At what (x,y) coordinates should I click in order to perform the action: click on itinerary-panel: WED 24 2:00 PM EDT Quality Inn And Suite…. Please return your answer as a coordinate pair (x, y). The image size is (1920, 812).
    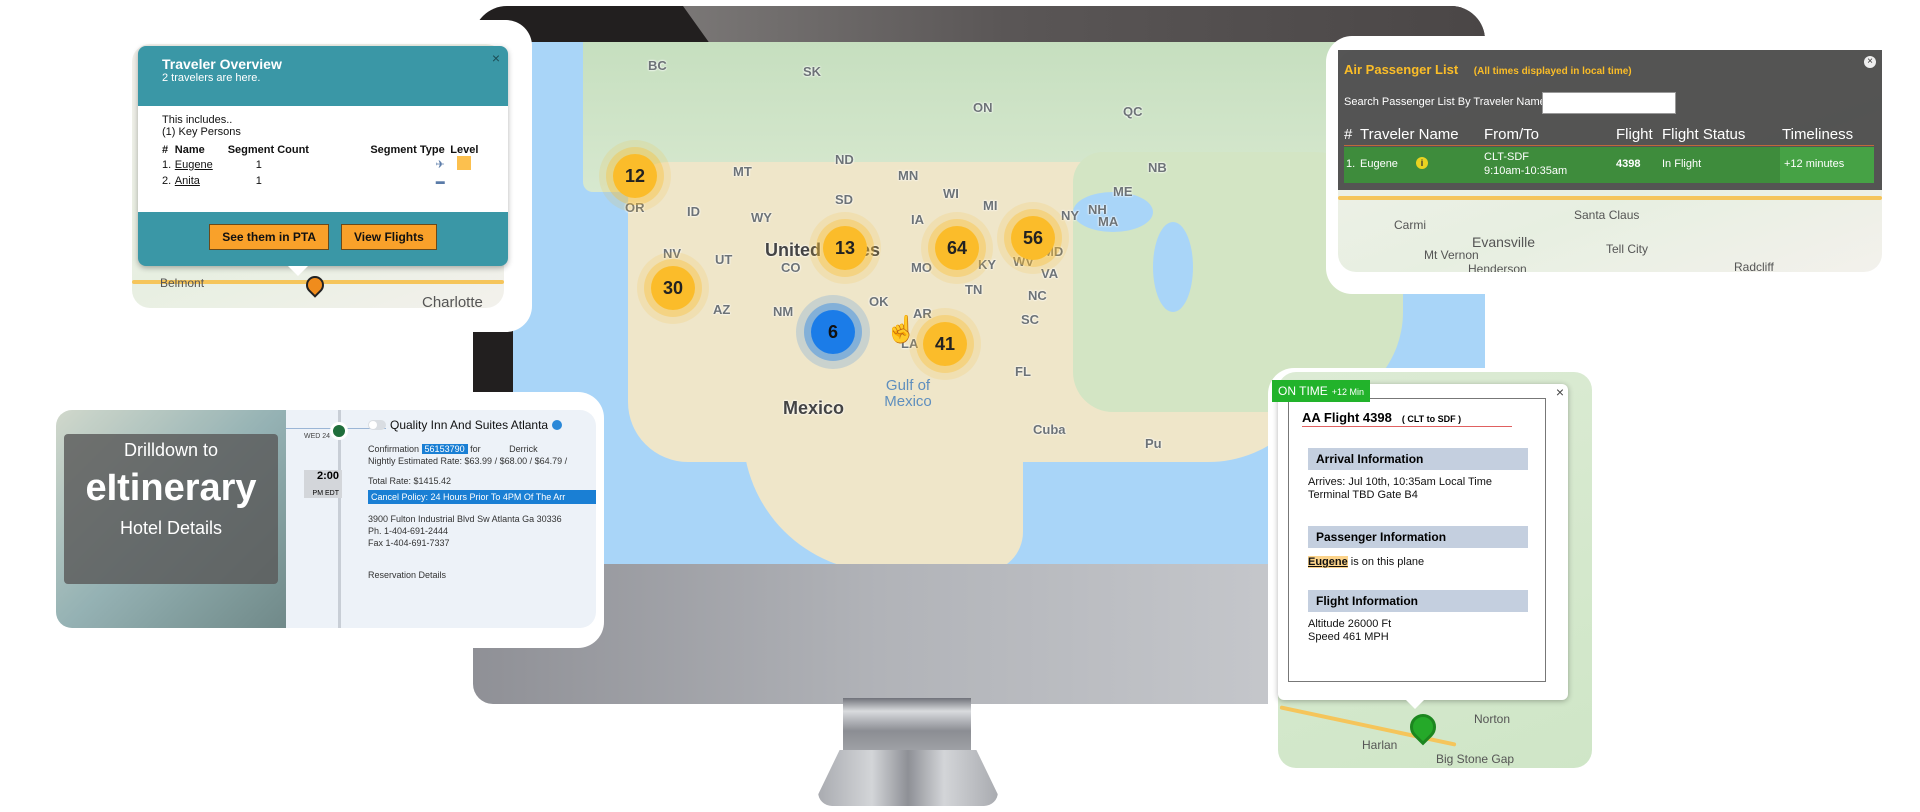
    Looking at the image, I should click on (441, 519).